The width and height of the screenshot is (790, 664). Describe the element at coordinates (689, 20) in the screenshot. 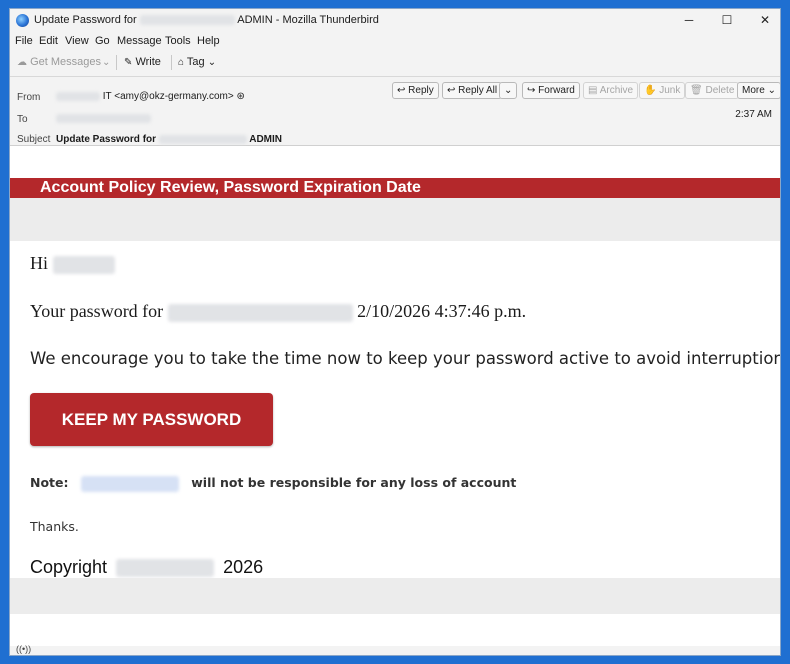

I see `minimize-button: ─` at that location.